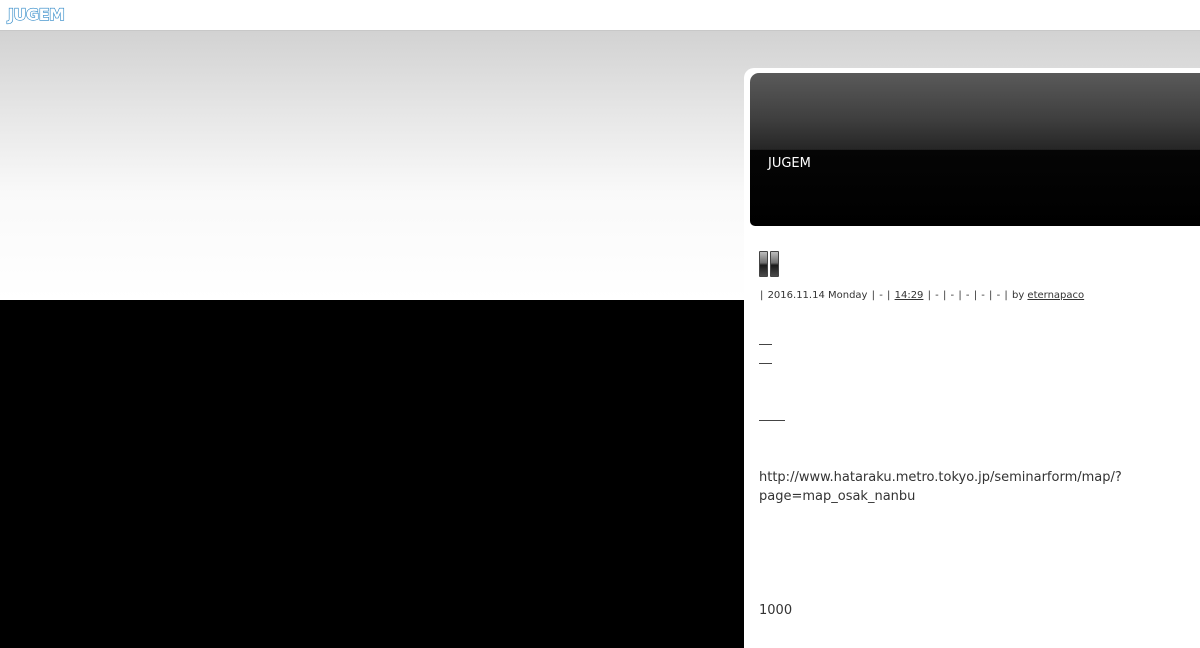 This screenshot has height=648, width=1200. I want to click on entry-field-4: -, so click(983, 295).